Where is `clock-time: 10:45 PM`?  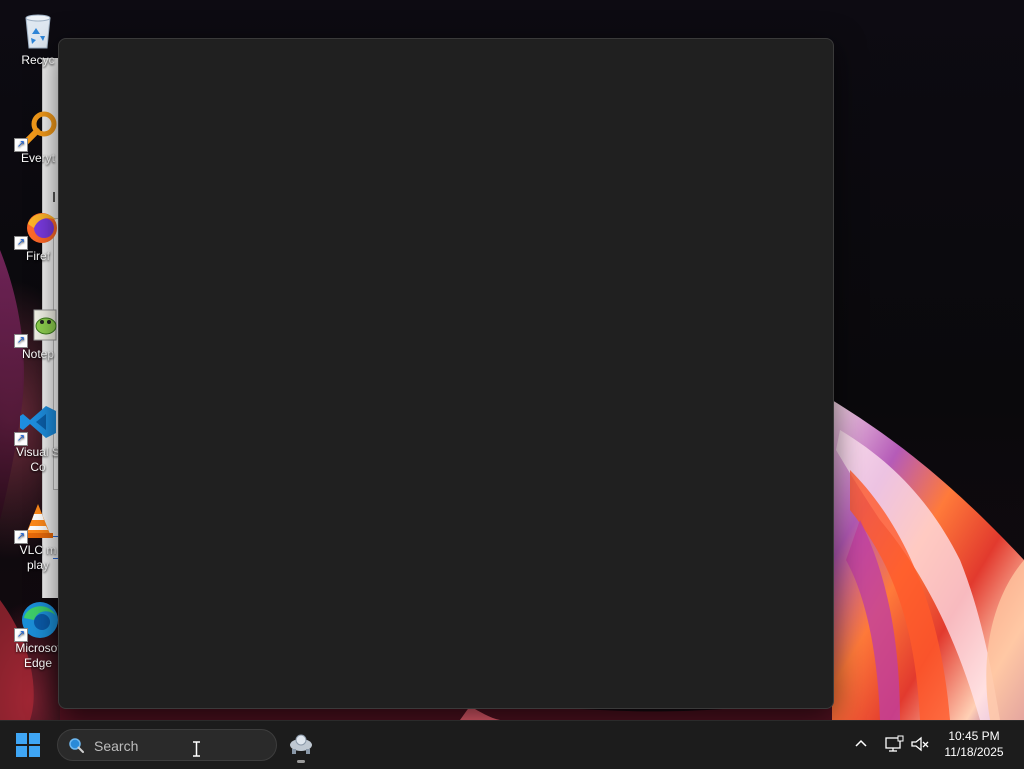 clock-time: 10:45 PM is located at coordinates (974, 736).